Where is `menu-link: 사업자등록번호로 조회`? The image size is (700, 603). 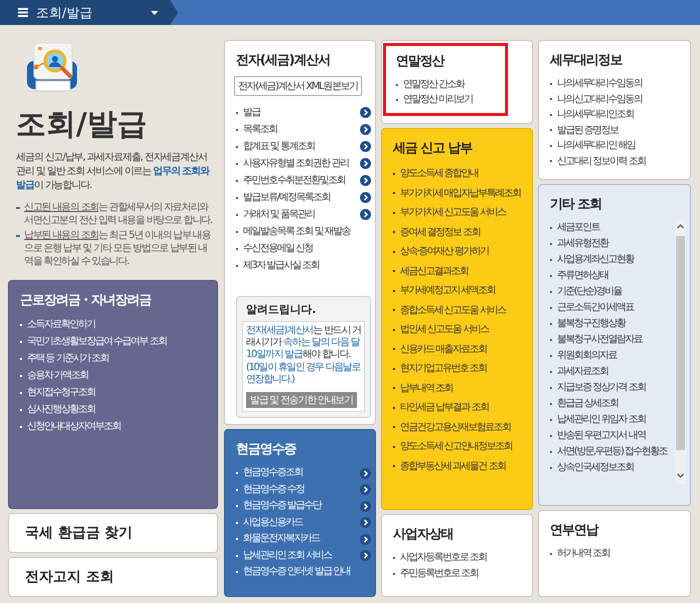 menu-link: 사업자등록번호로 조회 is located at coordinates (460, 558).